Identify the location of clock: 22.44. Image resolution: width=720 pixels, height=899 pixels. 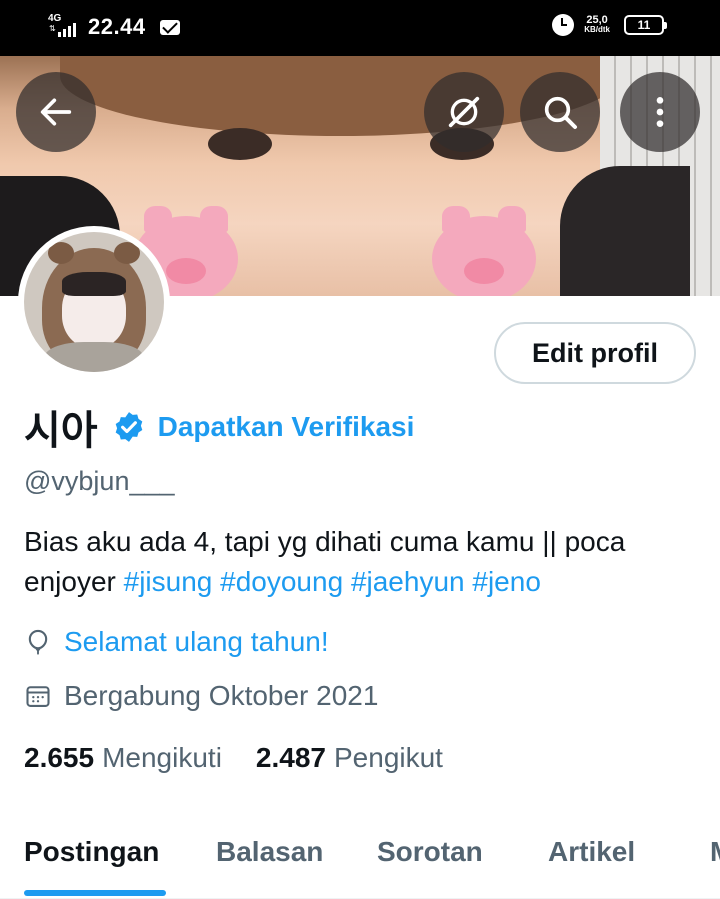
(117, 26).